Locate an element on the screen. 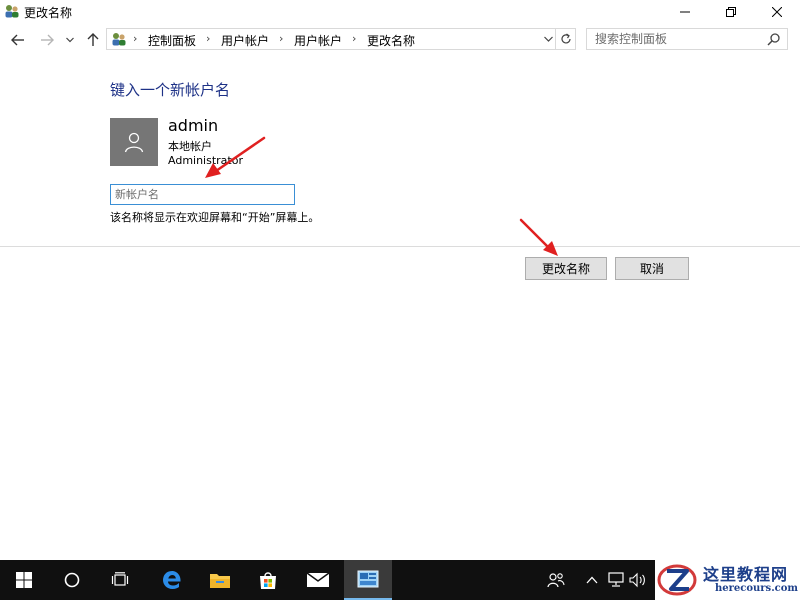  mail-button is located at coordinates (318, 580).